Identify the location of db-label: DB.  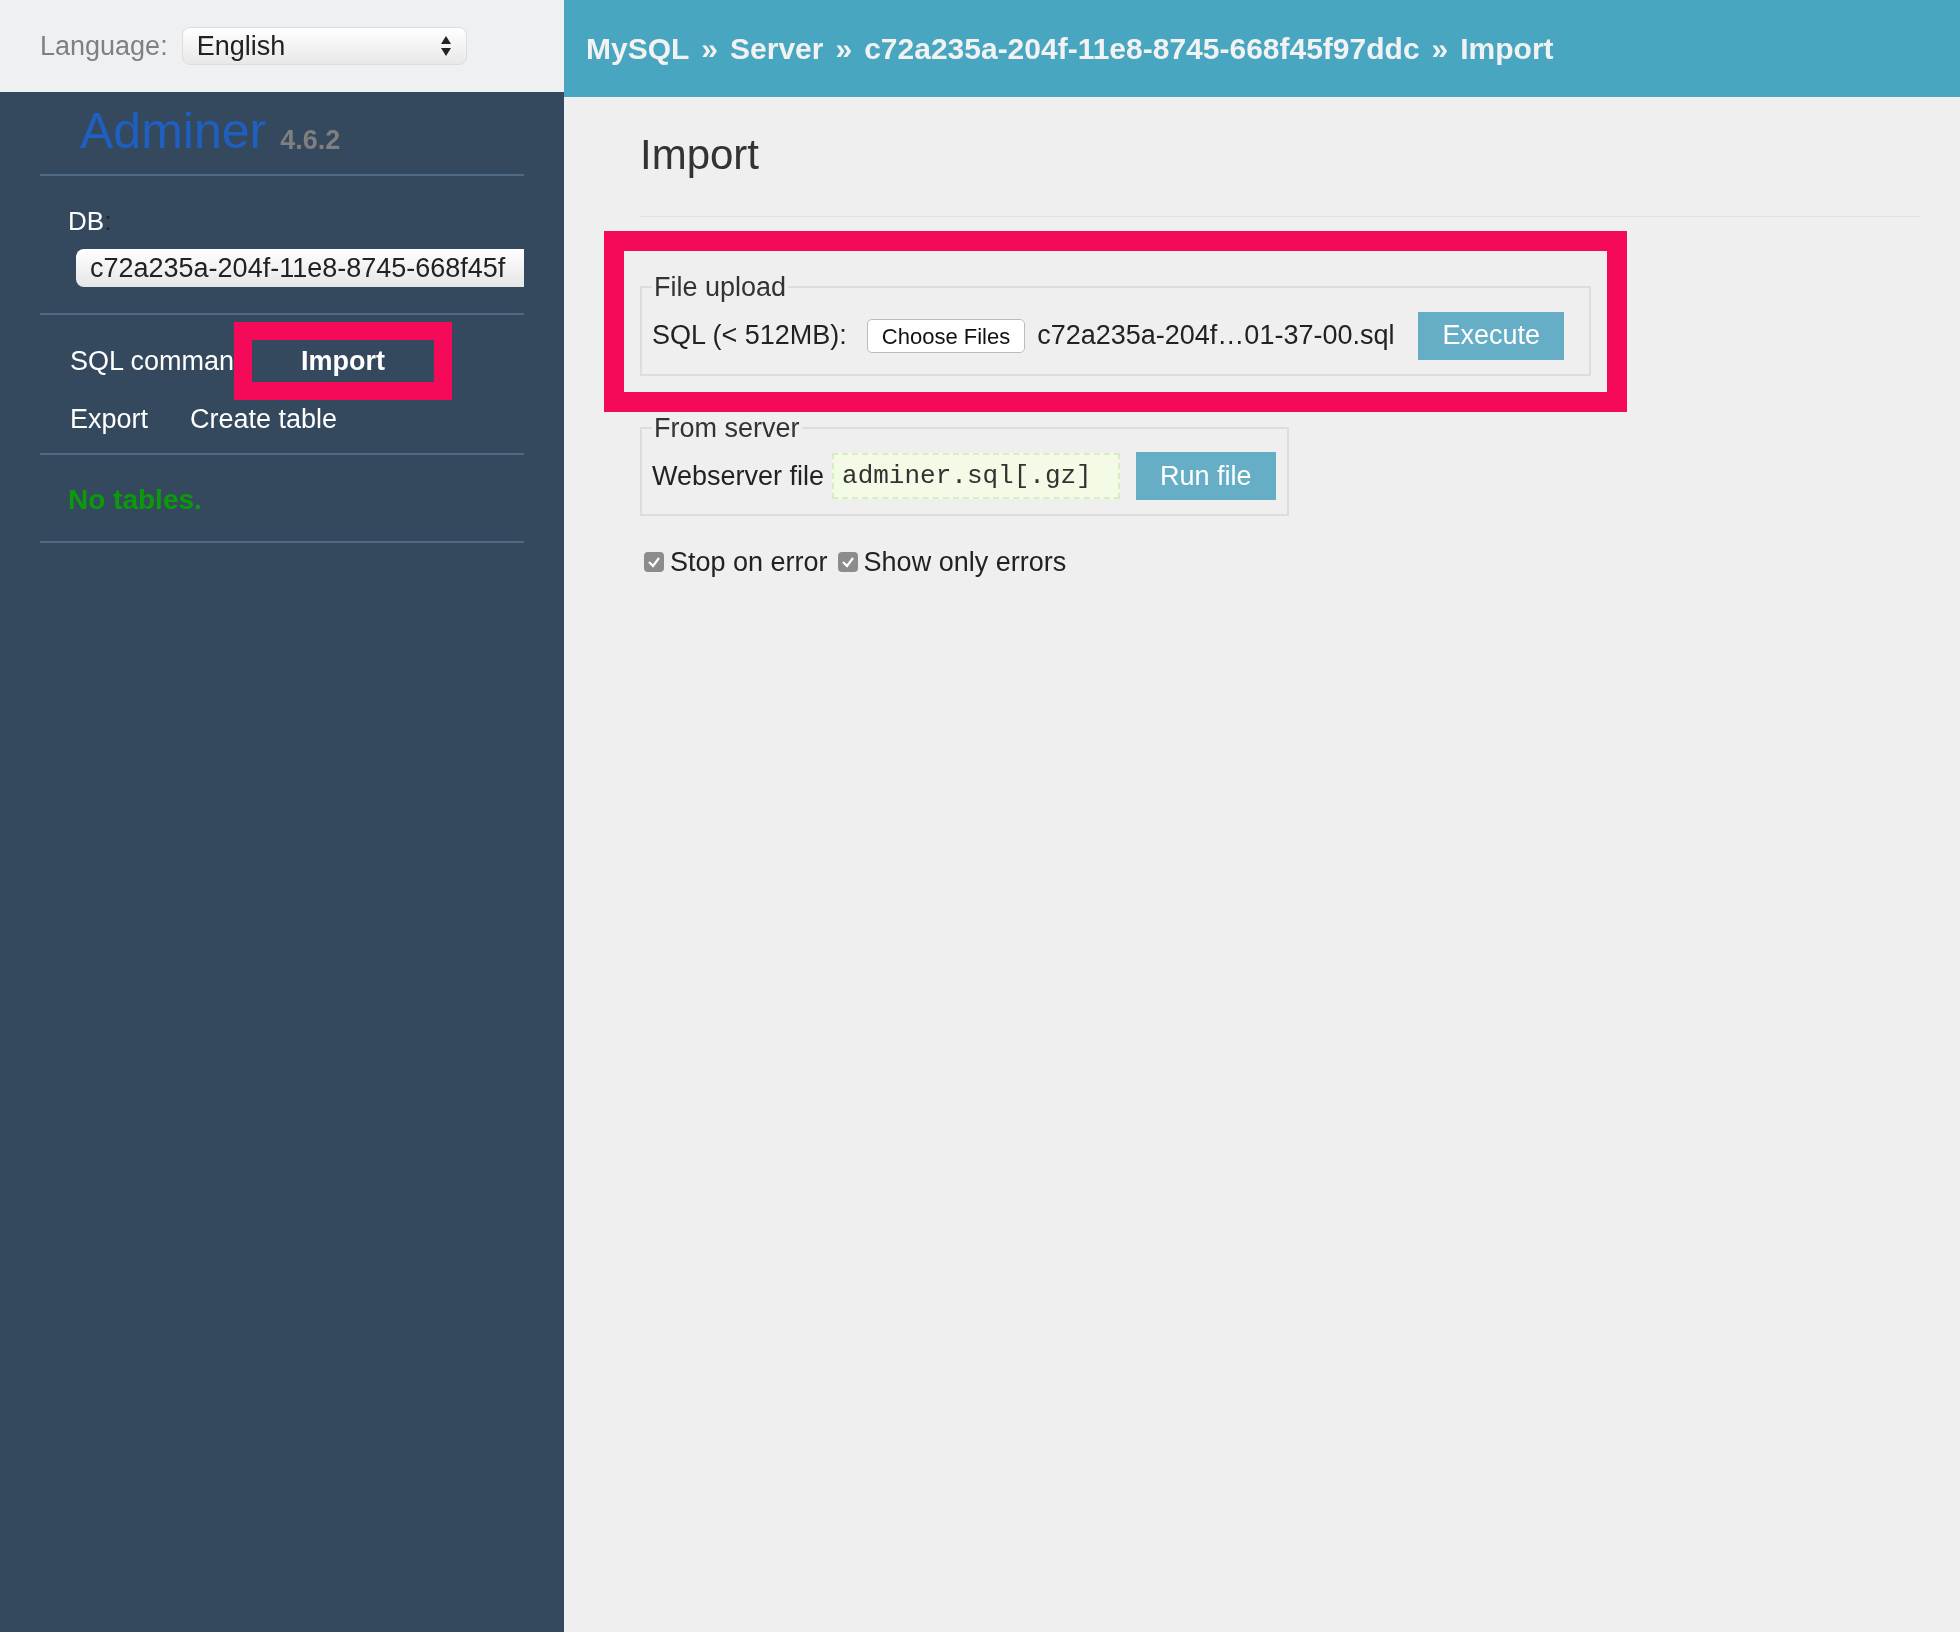
(86, 221).